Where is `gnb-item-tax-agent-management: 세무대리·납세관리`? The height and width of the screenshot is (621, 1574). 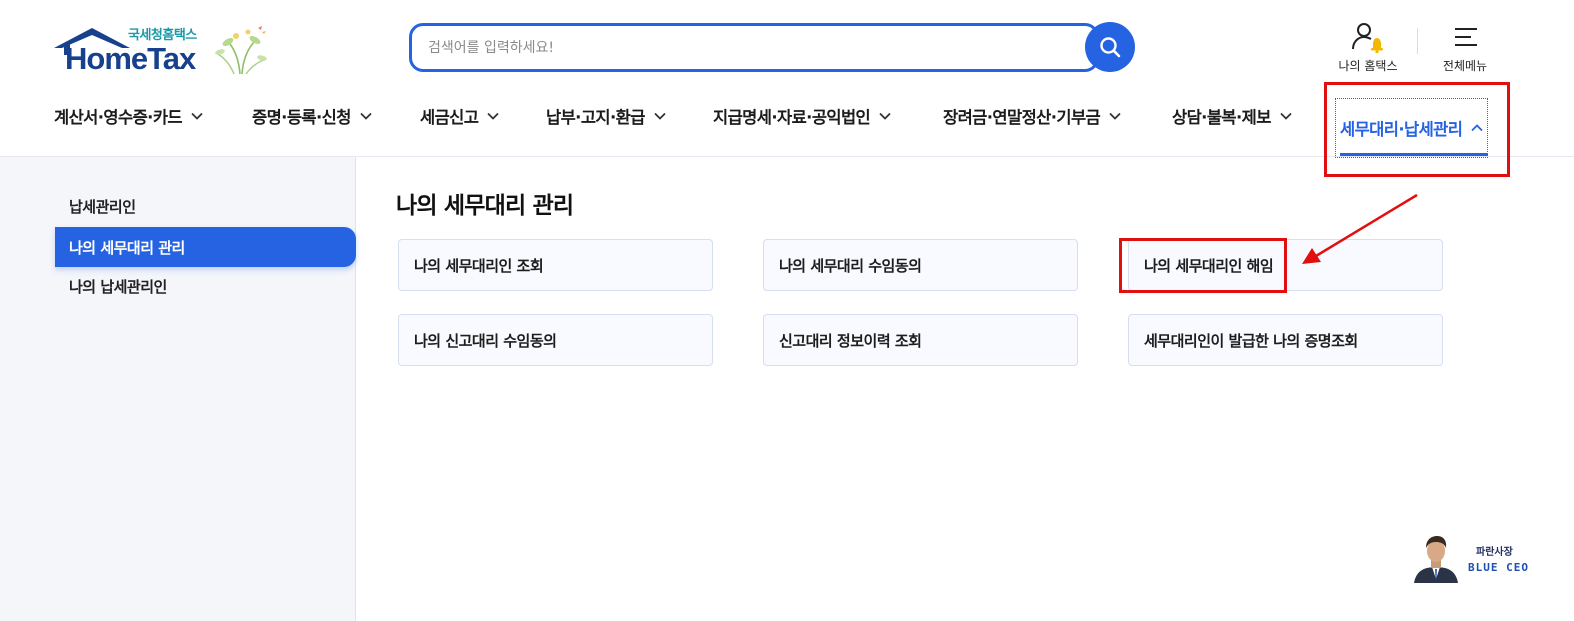 gnb-item-tax-agent-management: 세무대리·납세관리 is located at coordinates (1411, 128).